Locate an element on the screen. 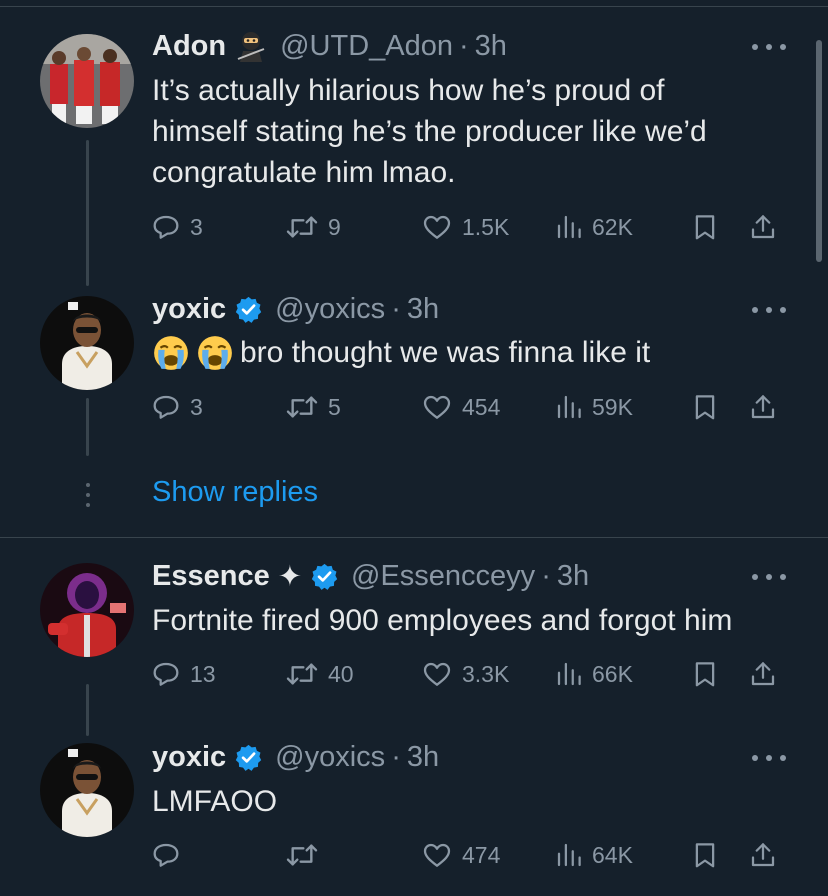 This screenshot has width=828, height=896. tweet-text-body: LMFAOO is located at coordinates (215, 801).